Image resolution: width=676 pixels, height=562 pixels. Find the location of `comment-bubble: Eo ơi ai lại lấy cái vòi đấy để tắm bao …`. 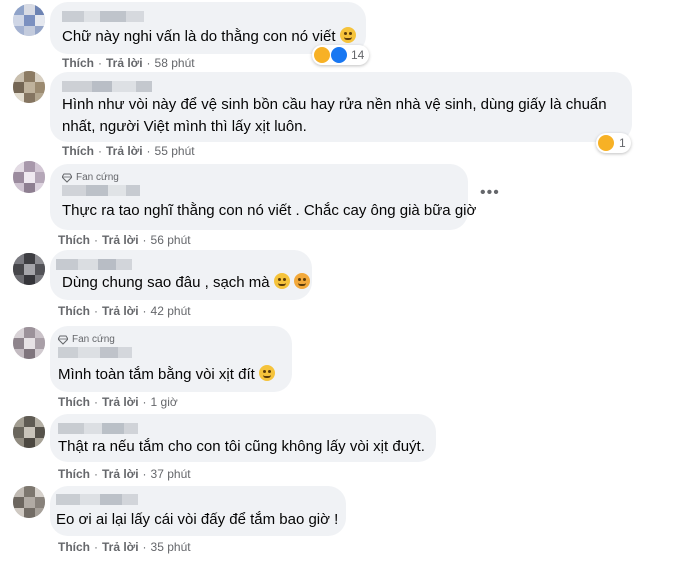

comment-bubble: Eo ơi ai lại lấy cái vòi đấy để tắm bao … is located at coordinates (198, 511).